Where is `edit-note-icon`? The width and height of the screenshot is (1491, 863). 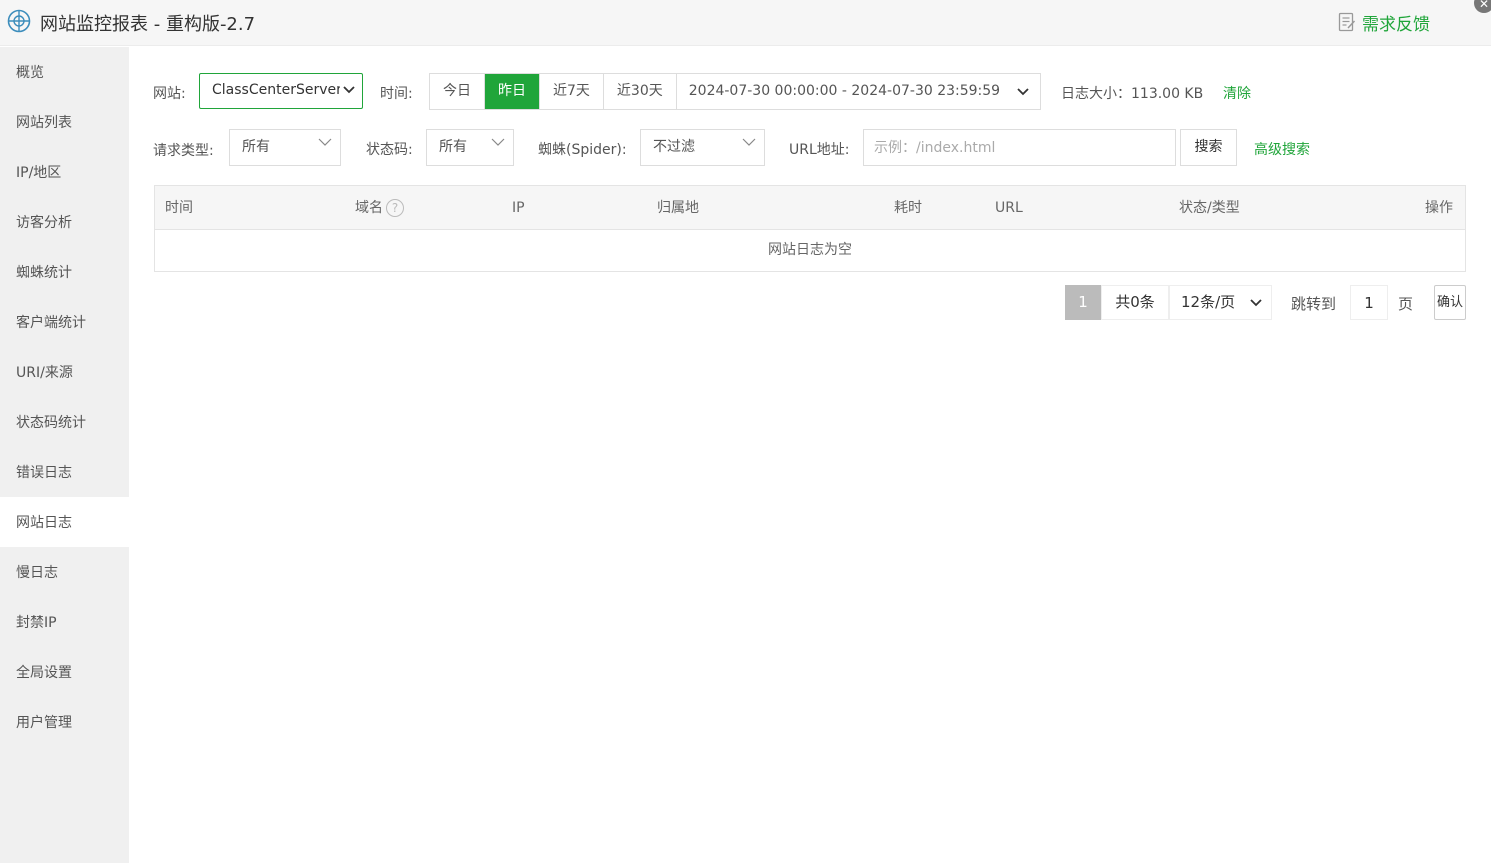
edit-note-icon is located at coordinates (1347, 22).